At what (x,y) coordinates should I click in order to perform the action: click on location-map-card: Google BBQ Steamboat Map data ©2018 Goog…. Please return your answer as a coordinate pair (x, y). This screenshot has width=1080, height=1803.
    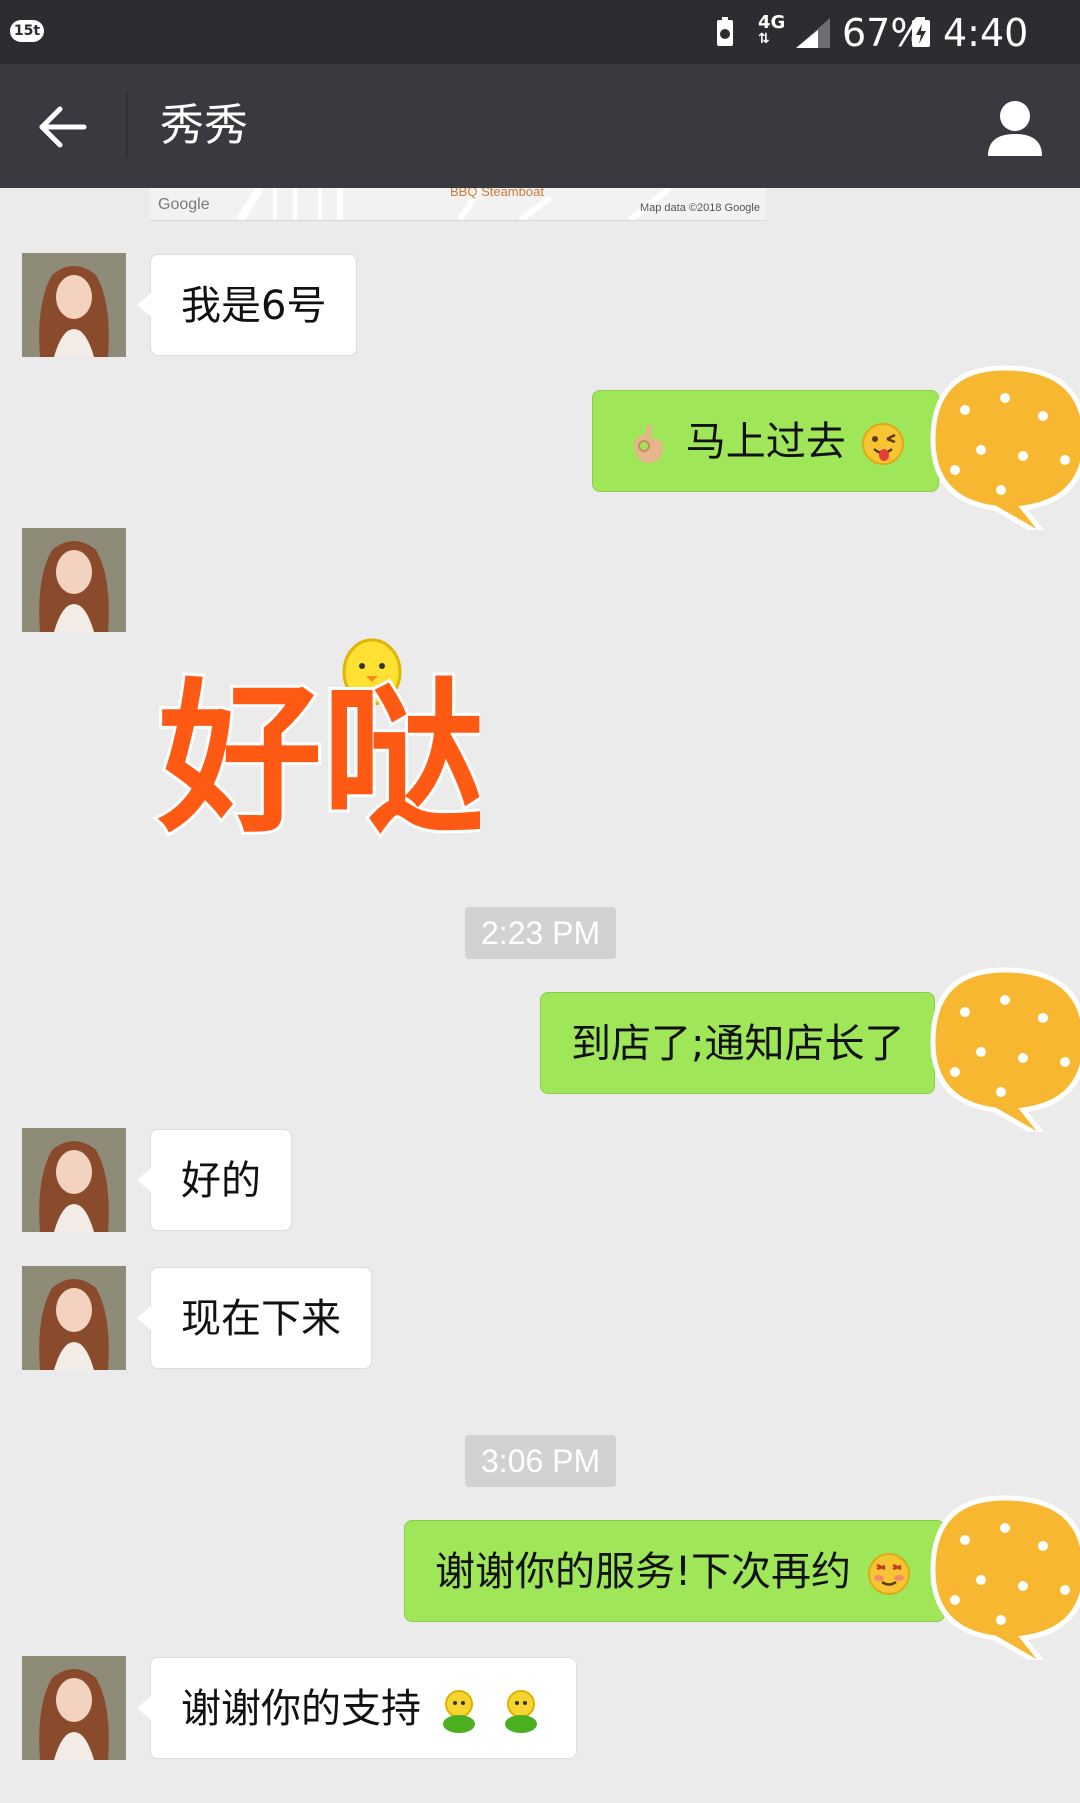
    Looking at the image, I should click on (458, 204).